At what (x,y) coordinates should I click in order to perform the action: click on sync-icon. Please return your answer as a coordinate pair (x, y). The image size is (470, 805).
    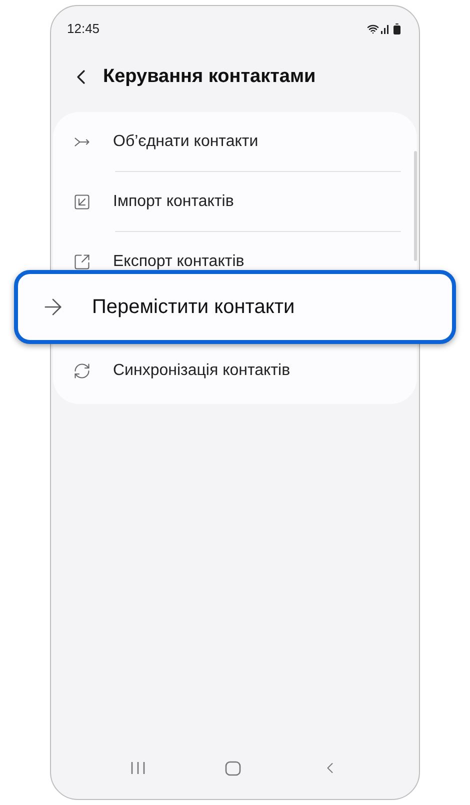
    Looking at the image, I should click on (82, 371).